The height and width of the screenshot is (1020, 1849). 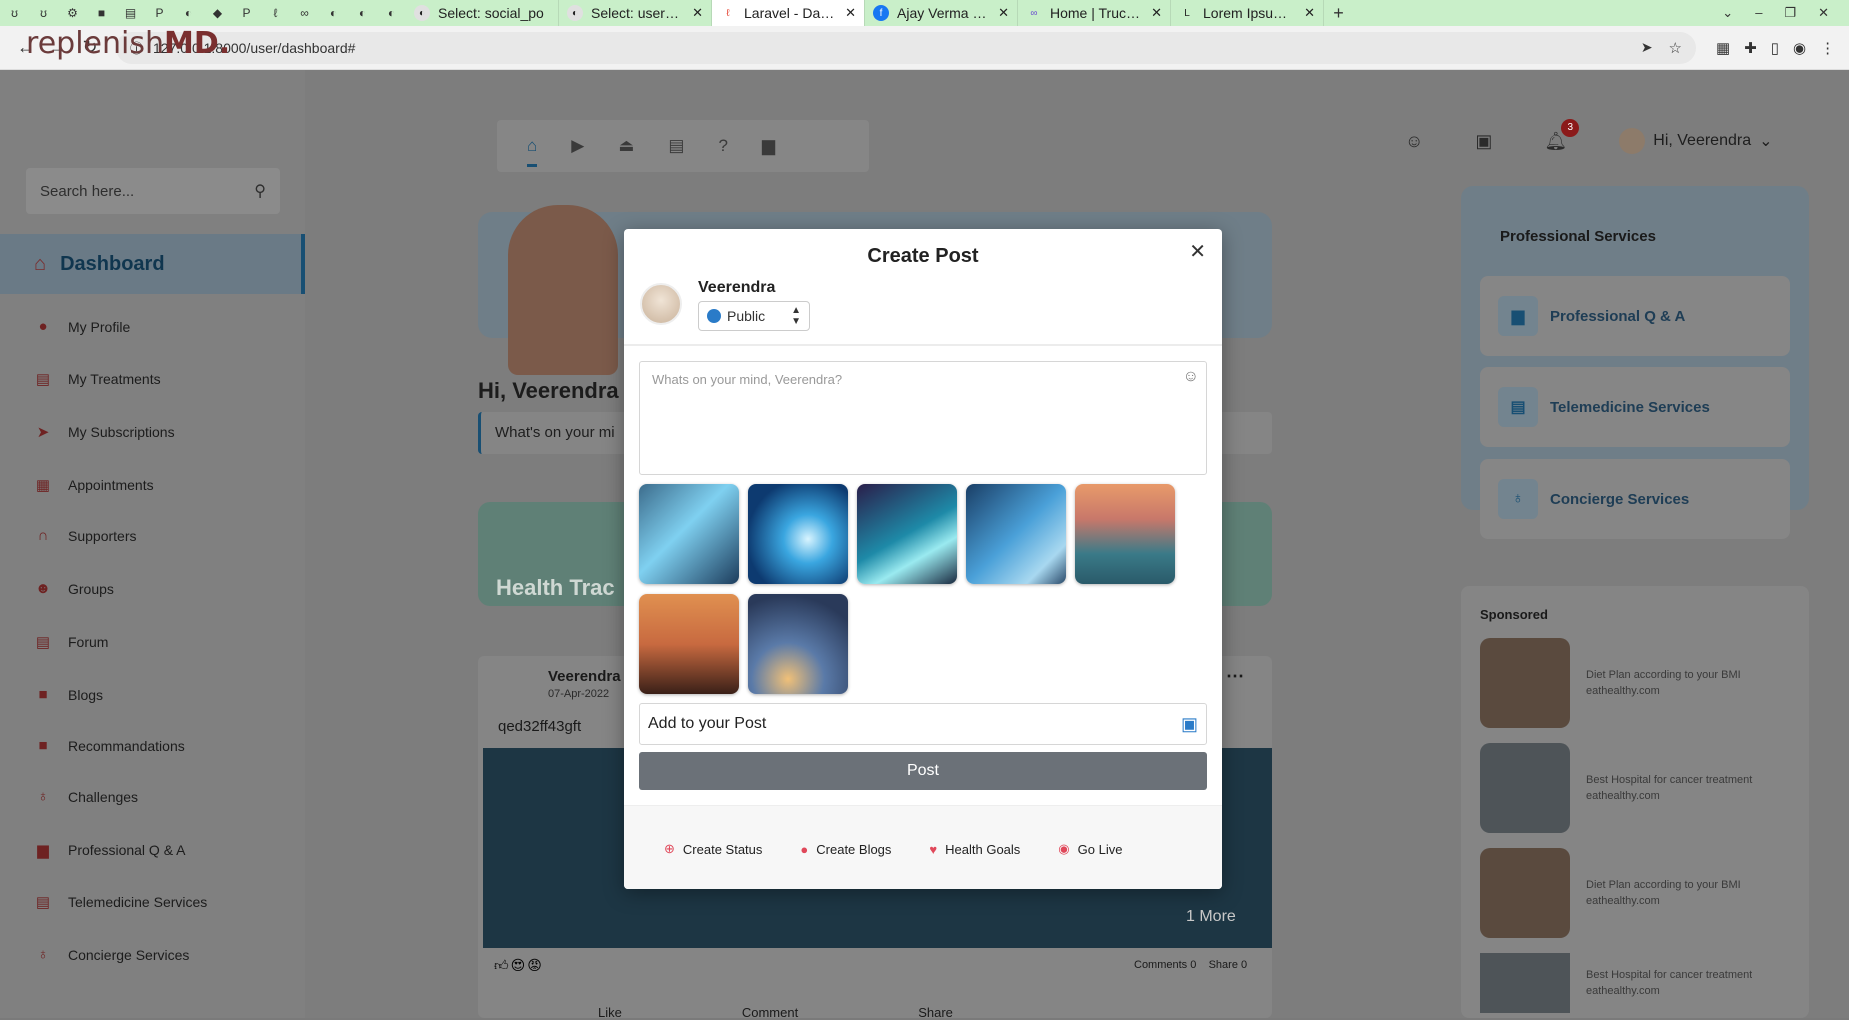 What do you see at coordinates (1247, 13) in the screenshot?
I see `browser-tab: L Lorem Ipsum - Al ✕` at bounding box center [1247, 13].